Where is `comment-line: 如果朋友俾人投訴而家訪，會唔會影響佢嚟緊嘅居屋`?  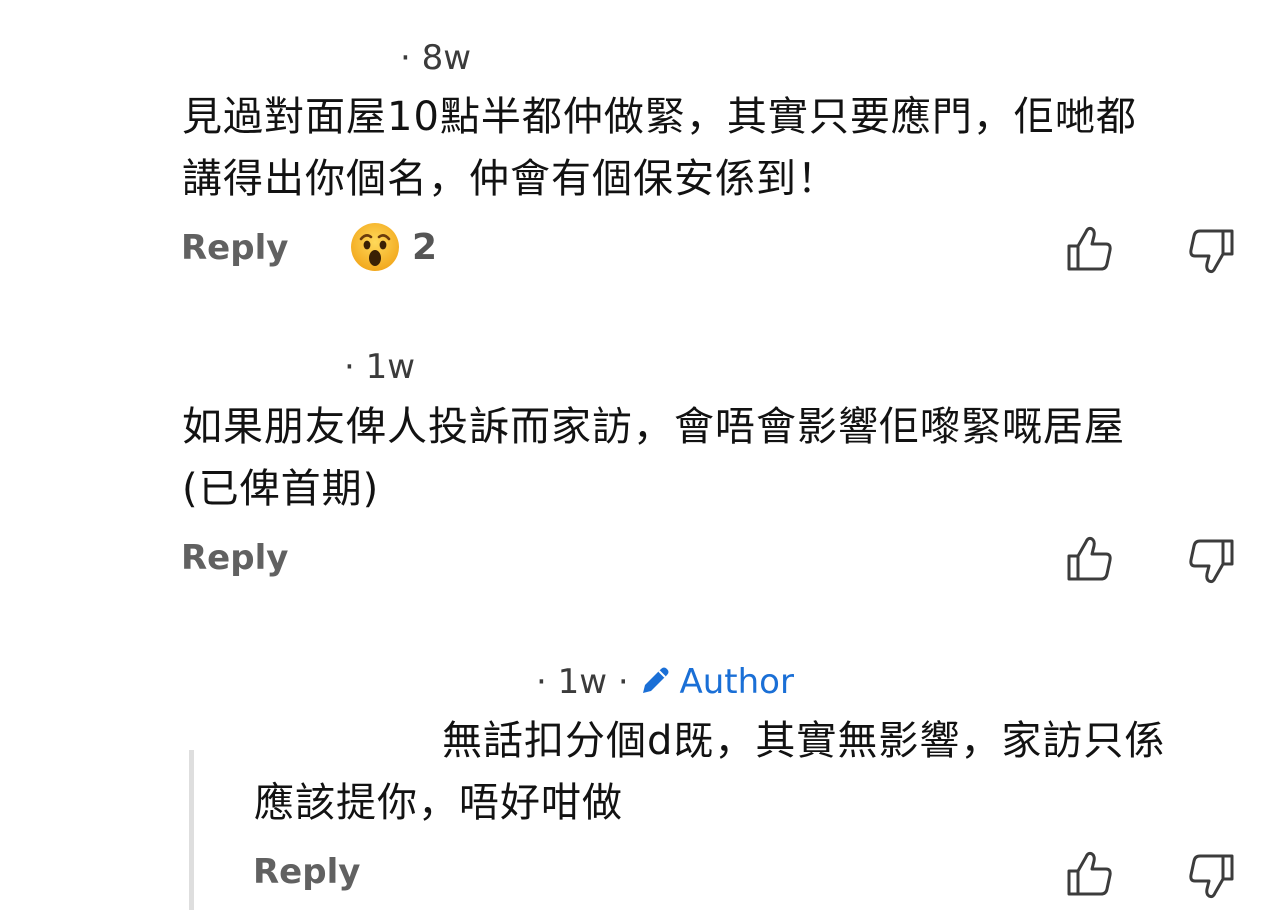 comment-line: 如果朋友俾人投訴而家訪，會唔會影響佢嚟緊嘅居屋 is located at coordinates (653, 427).